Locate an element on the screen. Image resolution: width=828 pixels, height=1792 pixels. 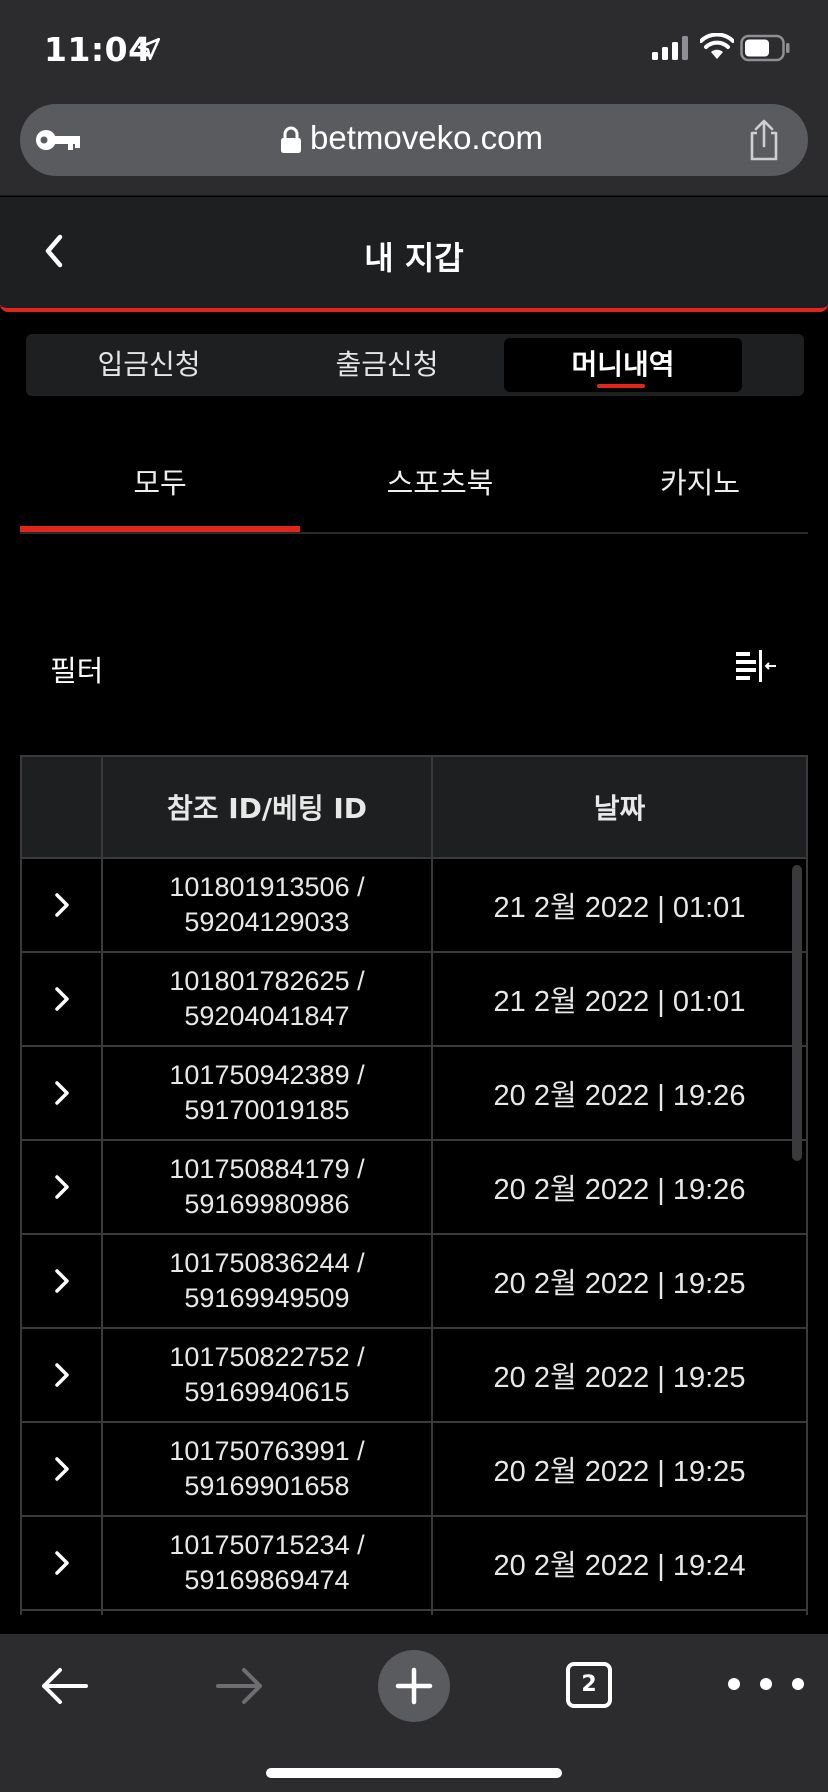
tab-casino: 카지노 is located at coordinates (700, 481).